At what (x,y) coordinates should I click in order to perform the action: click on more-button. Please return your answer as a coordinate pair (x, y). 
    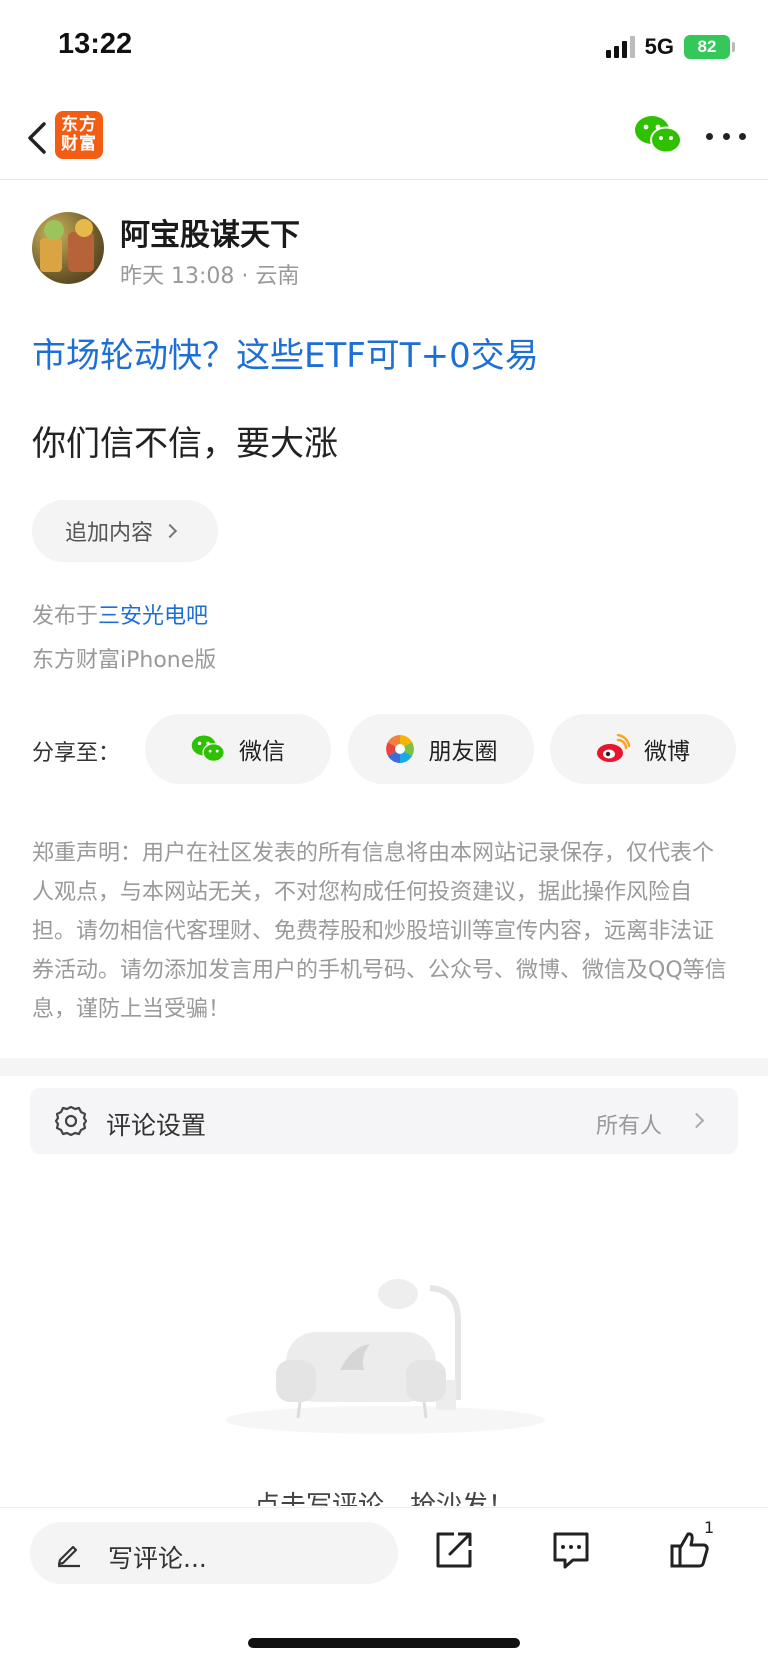
    Looking at the image, I should click on (726, 136).